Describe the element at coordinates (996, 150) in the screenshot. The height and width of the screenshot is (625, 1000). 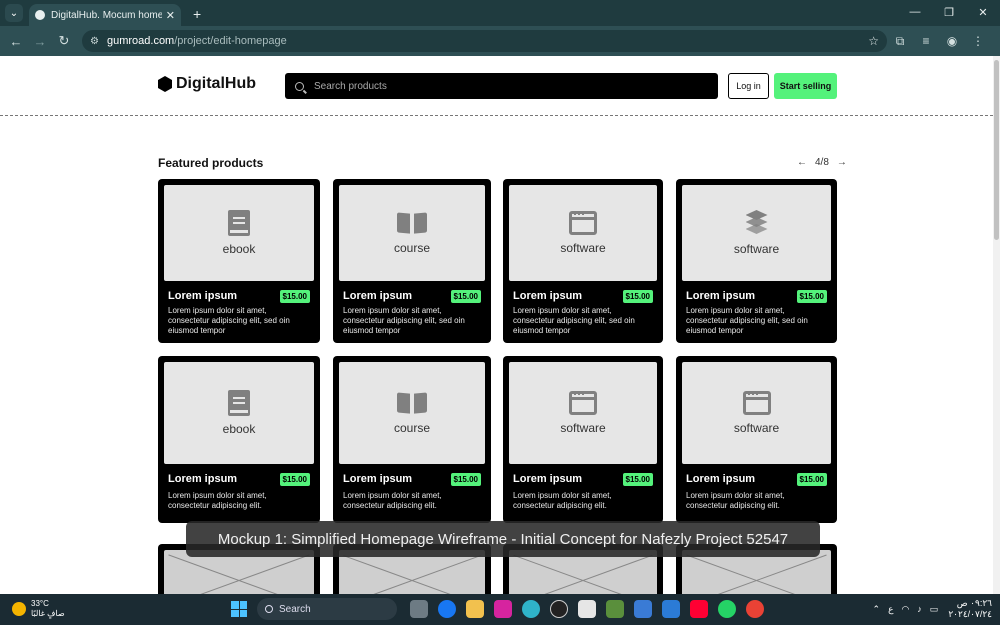
I see `scrollbar-thumb` at that location.